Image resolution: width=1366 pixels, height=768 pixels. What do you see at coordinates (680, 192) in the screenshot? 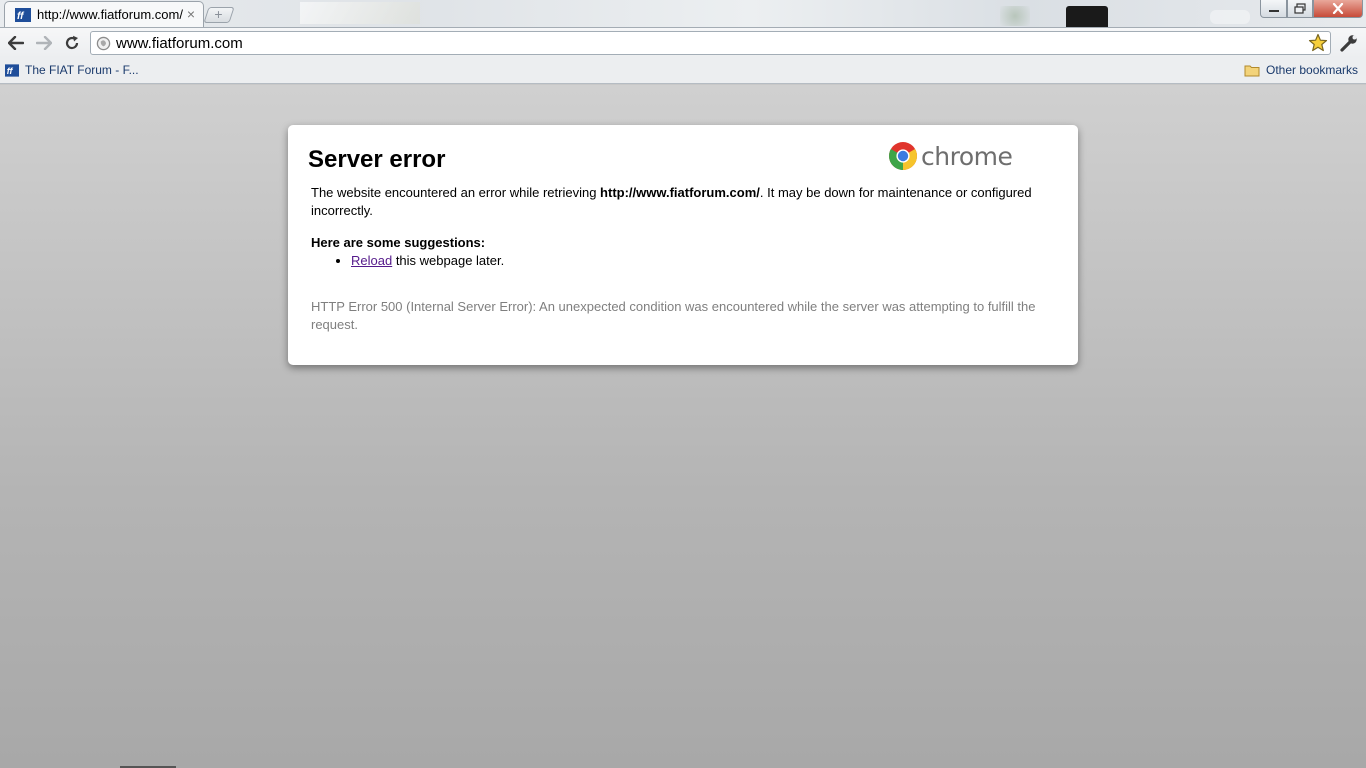
I see `error-url: http://www.fiatforum.com/` at bounding box center [680, 192].